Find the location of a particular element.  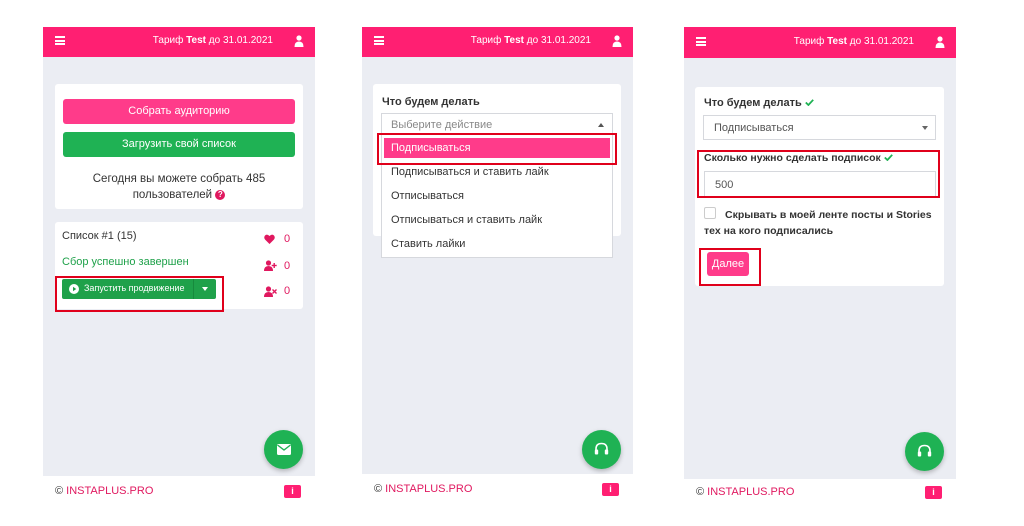

upload-list-button: Загрузить свой список is located at coordinates (179, 144).